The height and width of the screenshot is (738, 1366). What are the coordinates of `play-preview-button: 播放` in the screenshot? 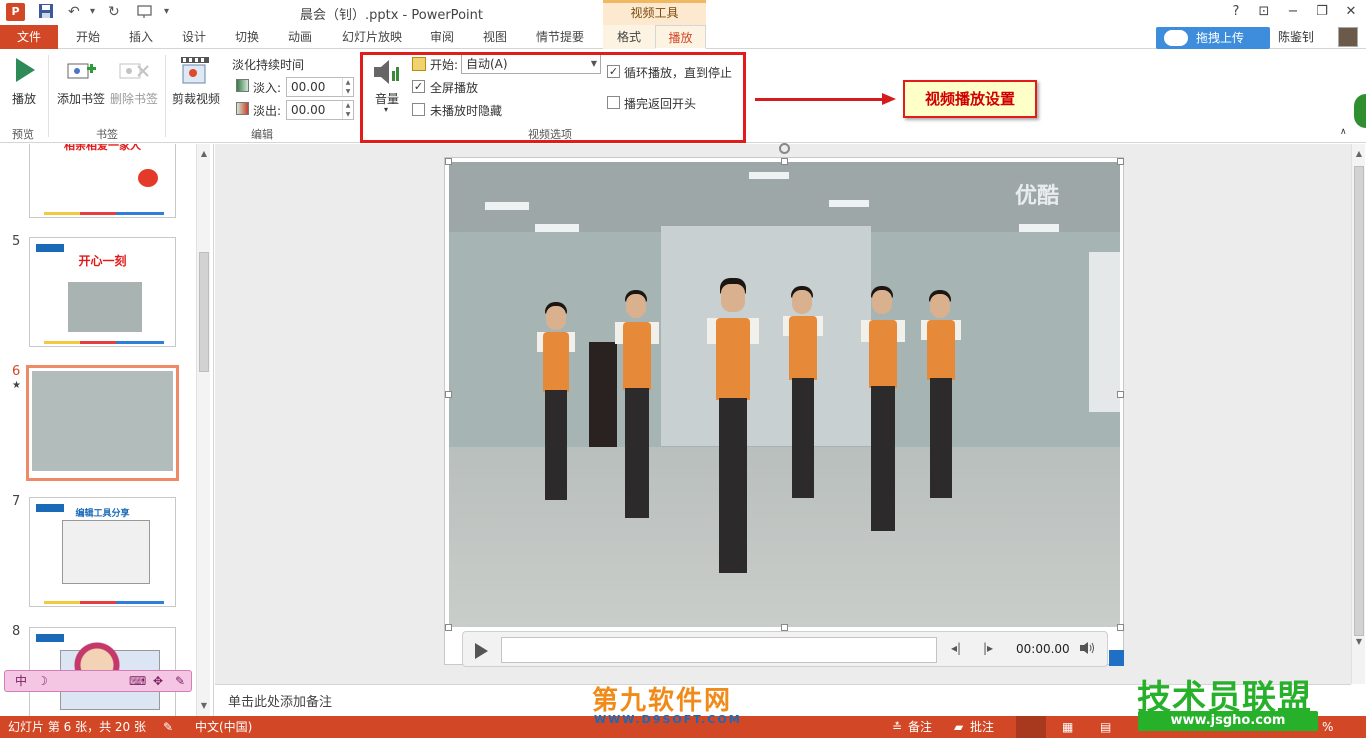 It's located at (24, 98).